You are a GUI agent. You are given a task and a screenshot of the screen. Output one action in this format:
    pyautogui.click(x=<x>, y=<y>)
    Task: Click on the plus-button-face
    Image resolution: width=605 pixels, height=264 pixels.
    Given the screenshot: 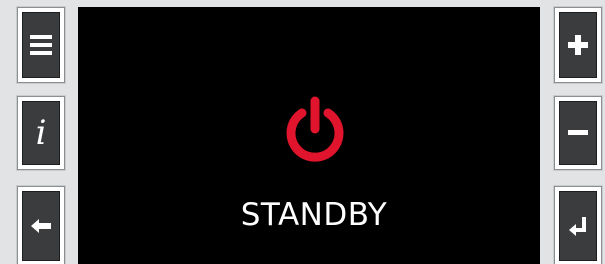 What is the action you would take?
    pyautogui.click(x=578, y=45)
    